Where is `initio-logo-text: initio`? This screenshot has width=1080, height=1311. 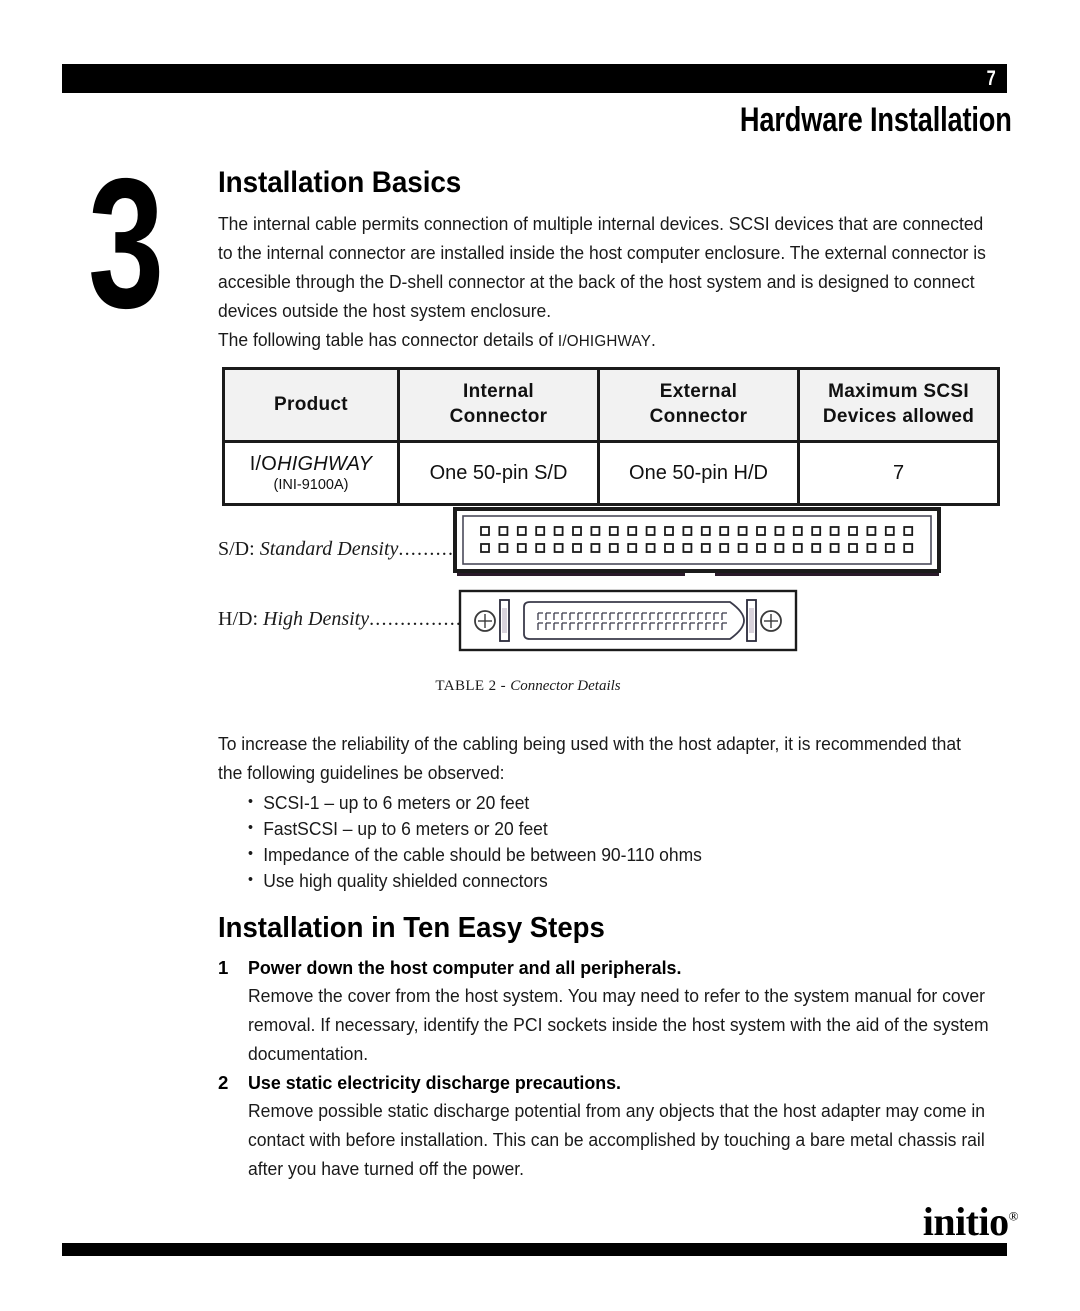
initio-logo-text: initio is located at coordinates (965, 1221).